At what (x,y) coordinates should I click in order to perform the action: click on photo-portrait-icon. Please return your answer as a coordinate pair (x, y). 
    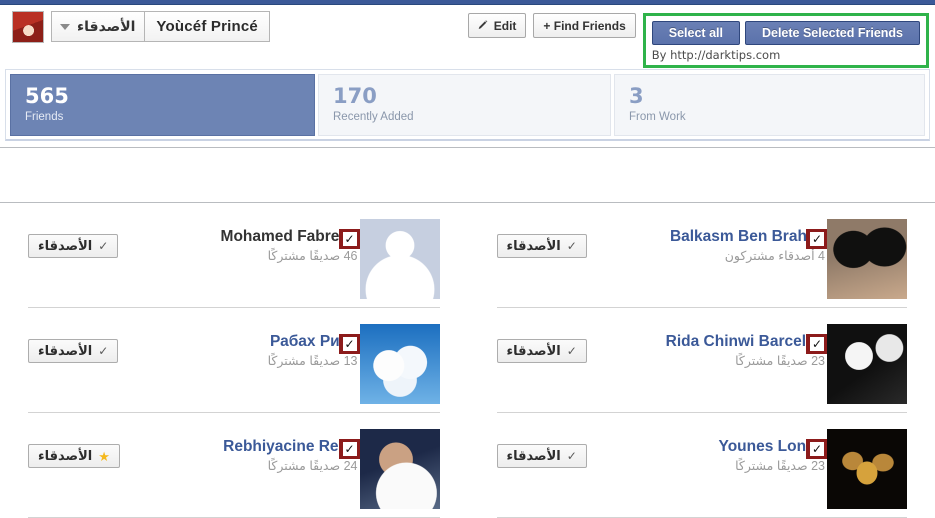
    Looking at the image, I should click on (399, 469).